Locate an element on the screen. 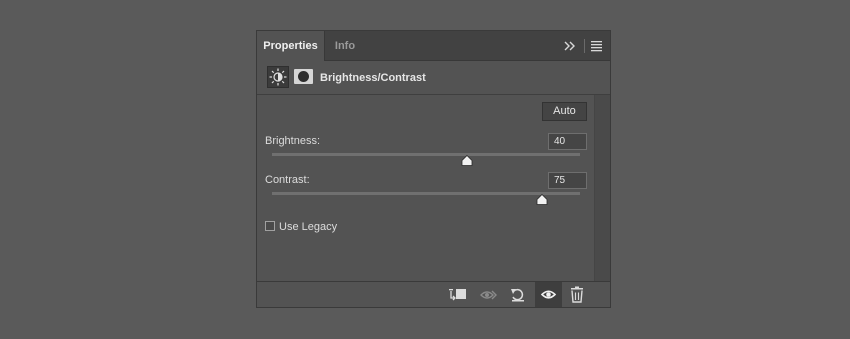 The height and width of the screenshot is (339, 850). contrast-input: 75 is located at coordinates (567, 180).